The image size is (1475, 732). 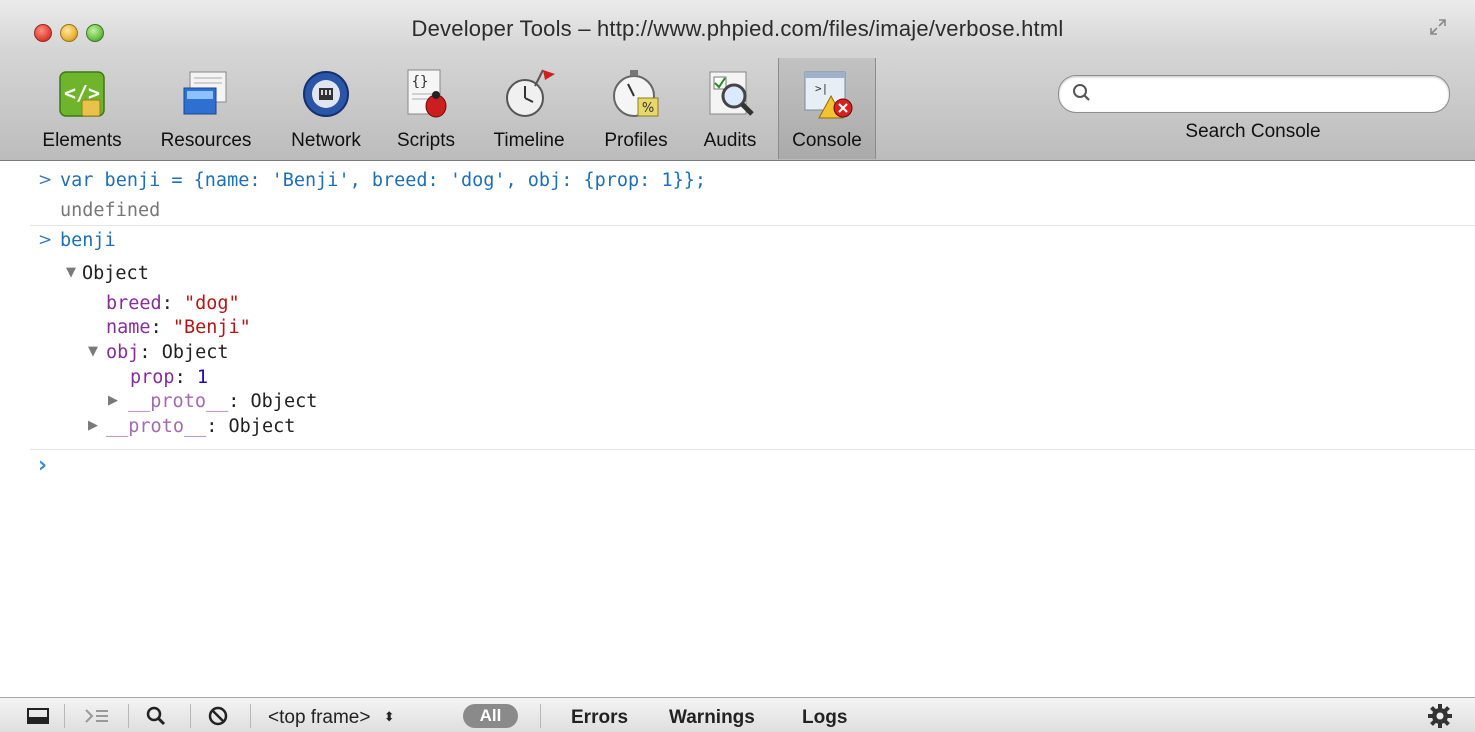 I want to click on tab-audits: Audits, so click(x=730, y=109).